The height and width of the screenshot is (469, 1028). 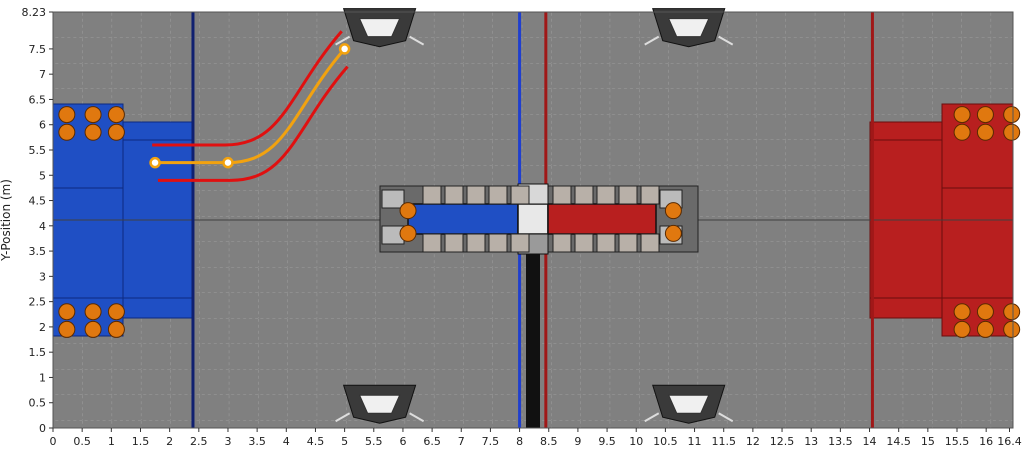 I want to click on y-tick-label: 7, so click(x=42, y=74).